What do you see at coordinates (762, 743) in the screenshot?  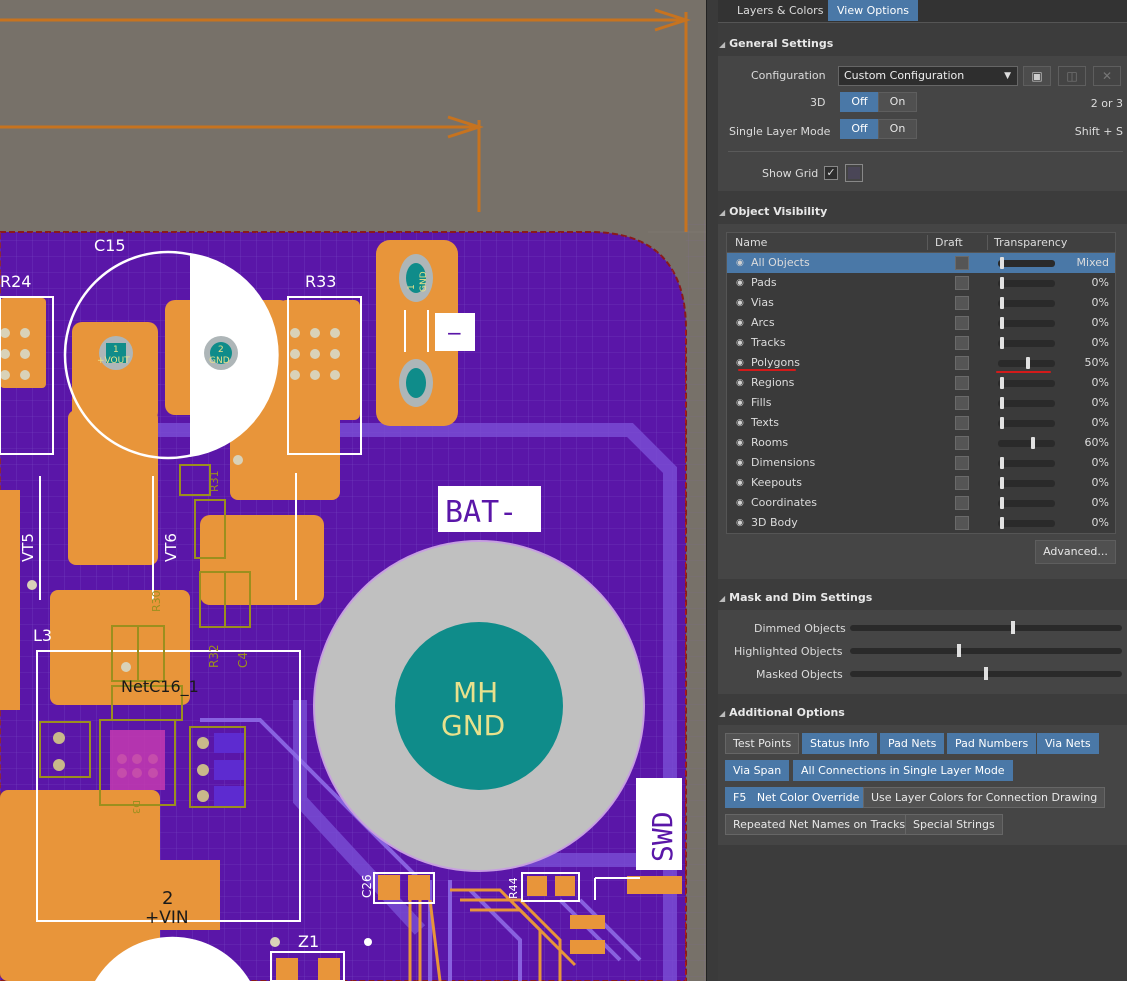 I see `test-points-button: Test Points` at bounding box center [762, 743].